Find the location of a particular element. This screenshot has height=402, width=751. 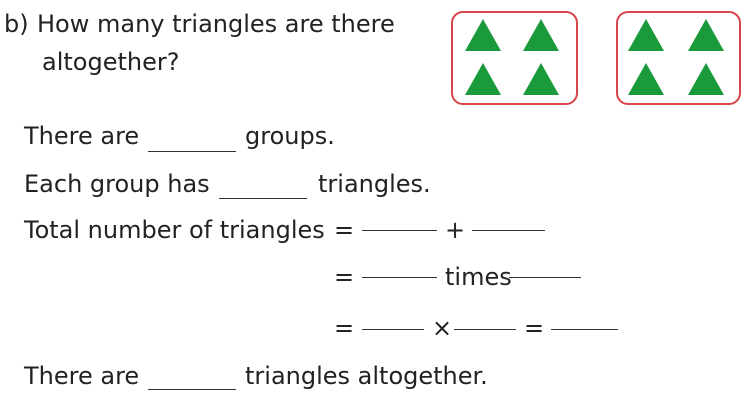

groups-prefix: There are is located at coordinates (82, 136).